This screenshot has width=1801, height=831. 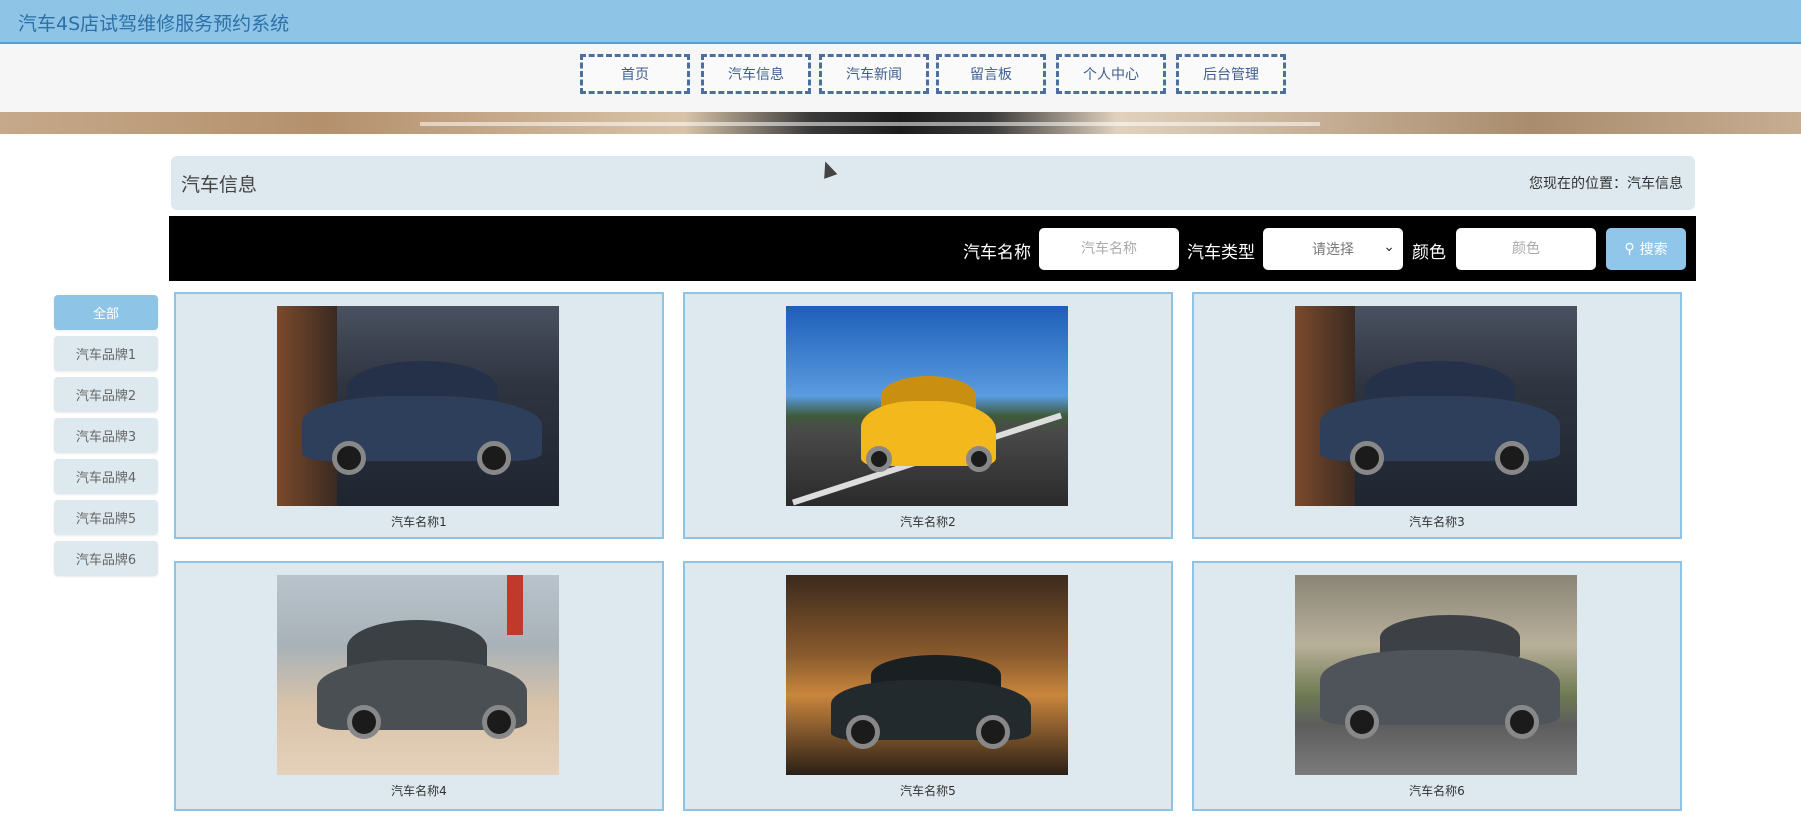 What do you see at coordinates (1429, 253) in the screenshot?
I see `color-label: 颜色` at bounding box center [1429, 253].